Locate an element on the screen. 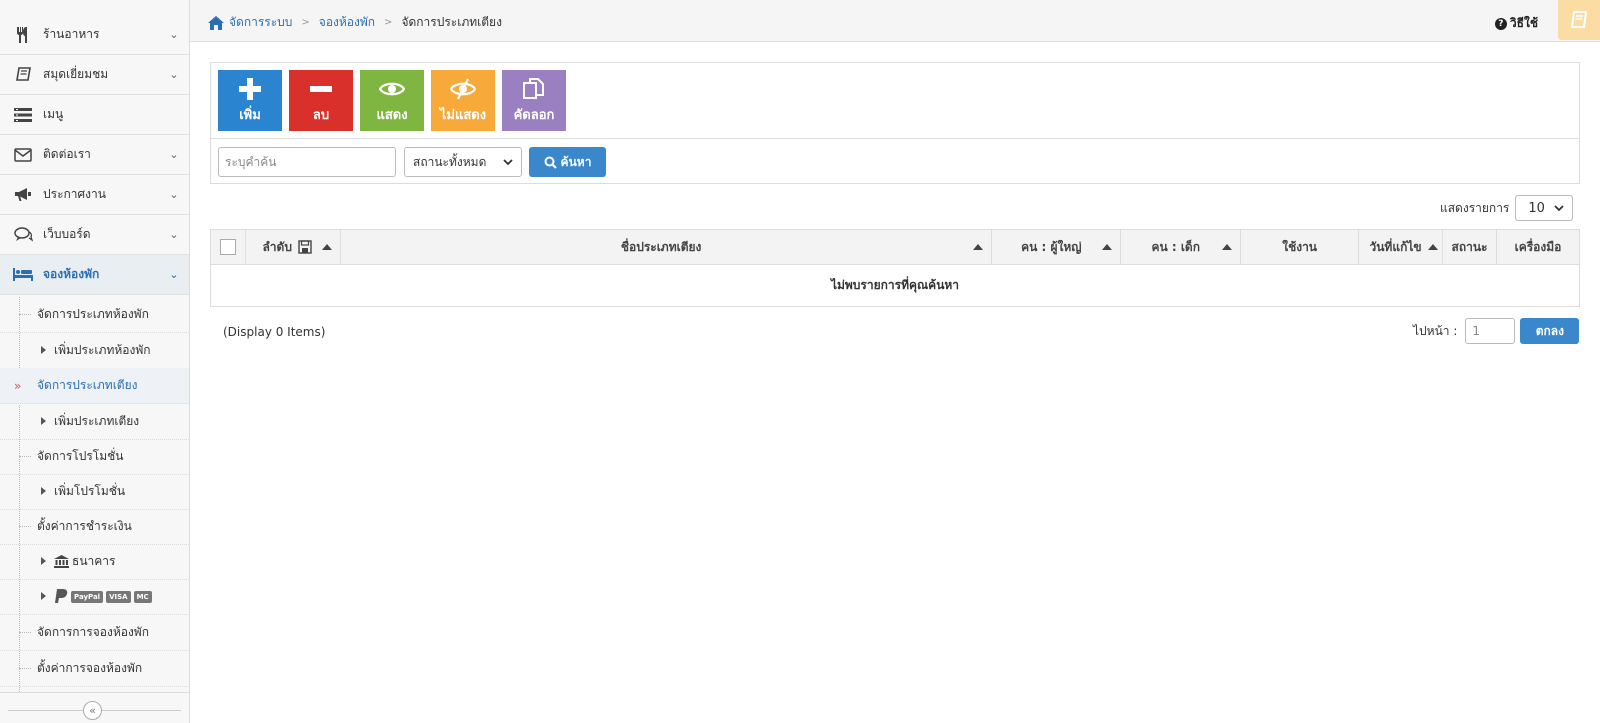 The width and height of the screenshot is (1600, 723). copy-button: คัดลอก is located at coordinates (534, 100).